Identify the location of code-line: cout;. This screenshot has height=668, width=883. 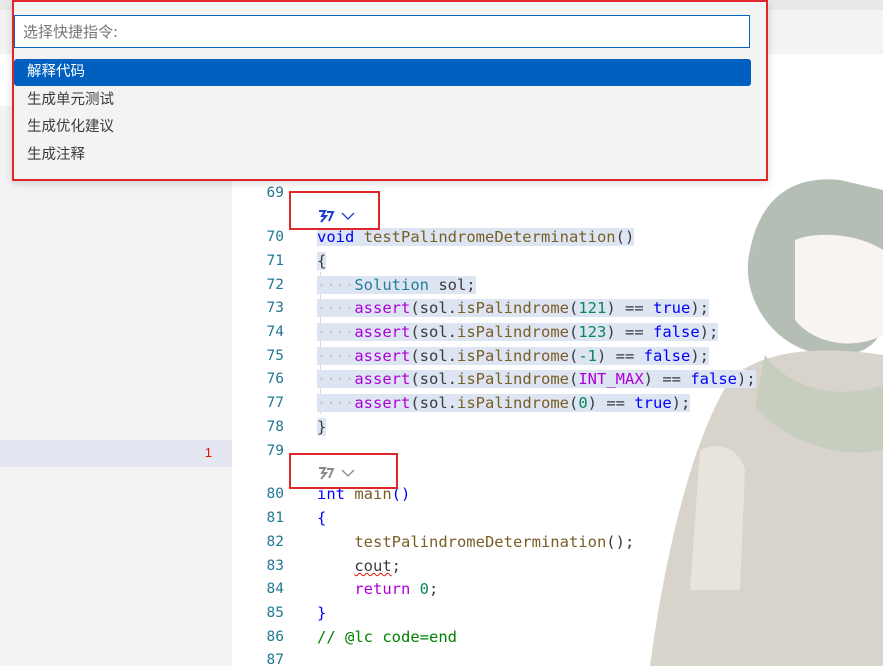
(359, 566).